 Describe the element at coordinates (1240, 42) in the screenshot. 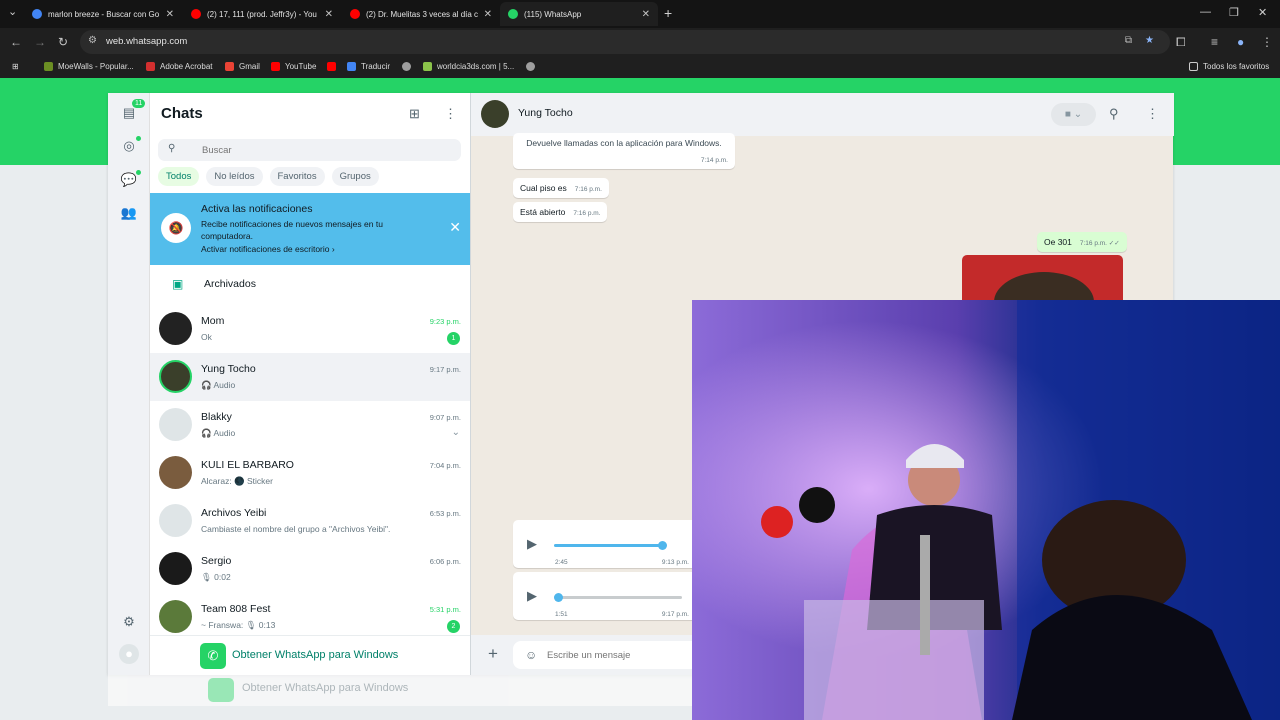

I see `profile-icon: ●` at that location.